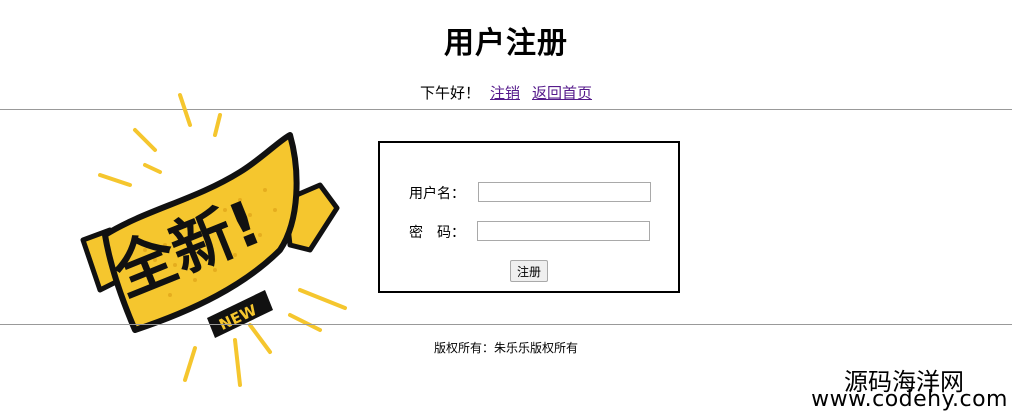 Image resolution: width=1012 pixels, height=418 pixels. What do you see at coordinates (437, 194) in the screenshot?
I see `username-label: 用户名：` at bounding box center [437, 194].